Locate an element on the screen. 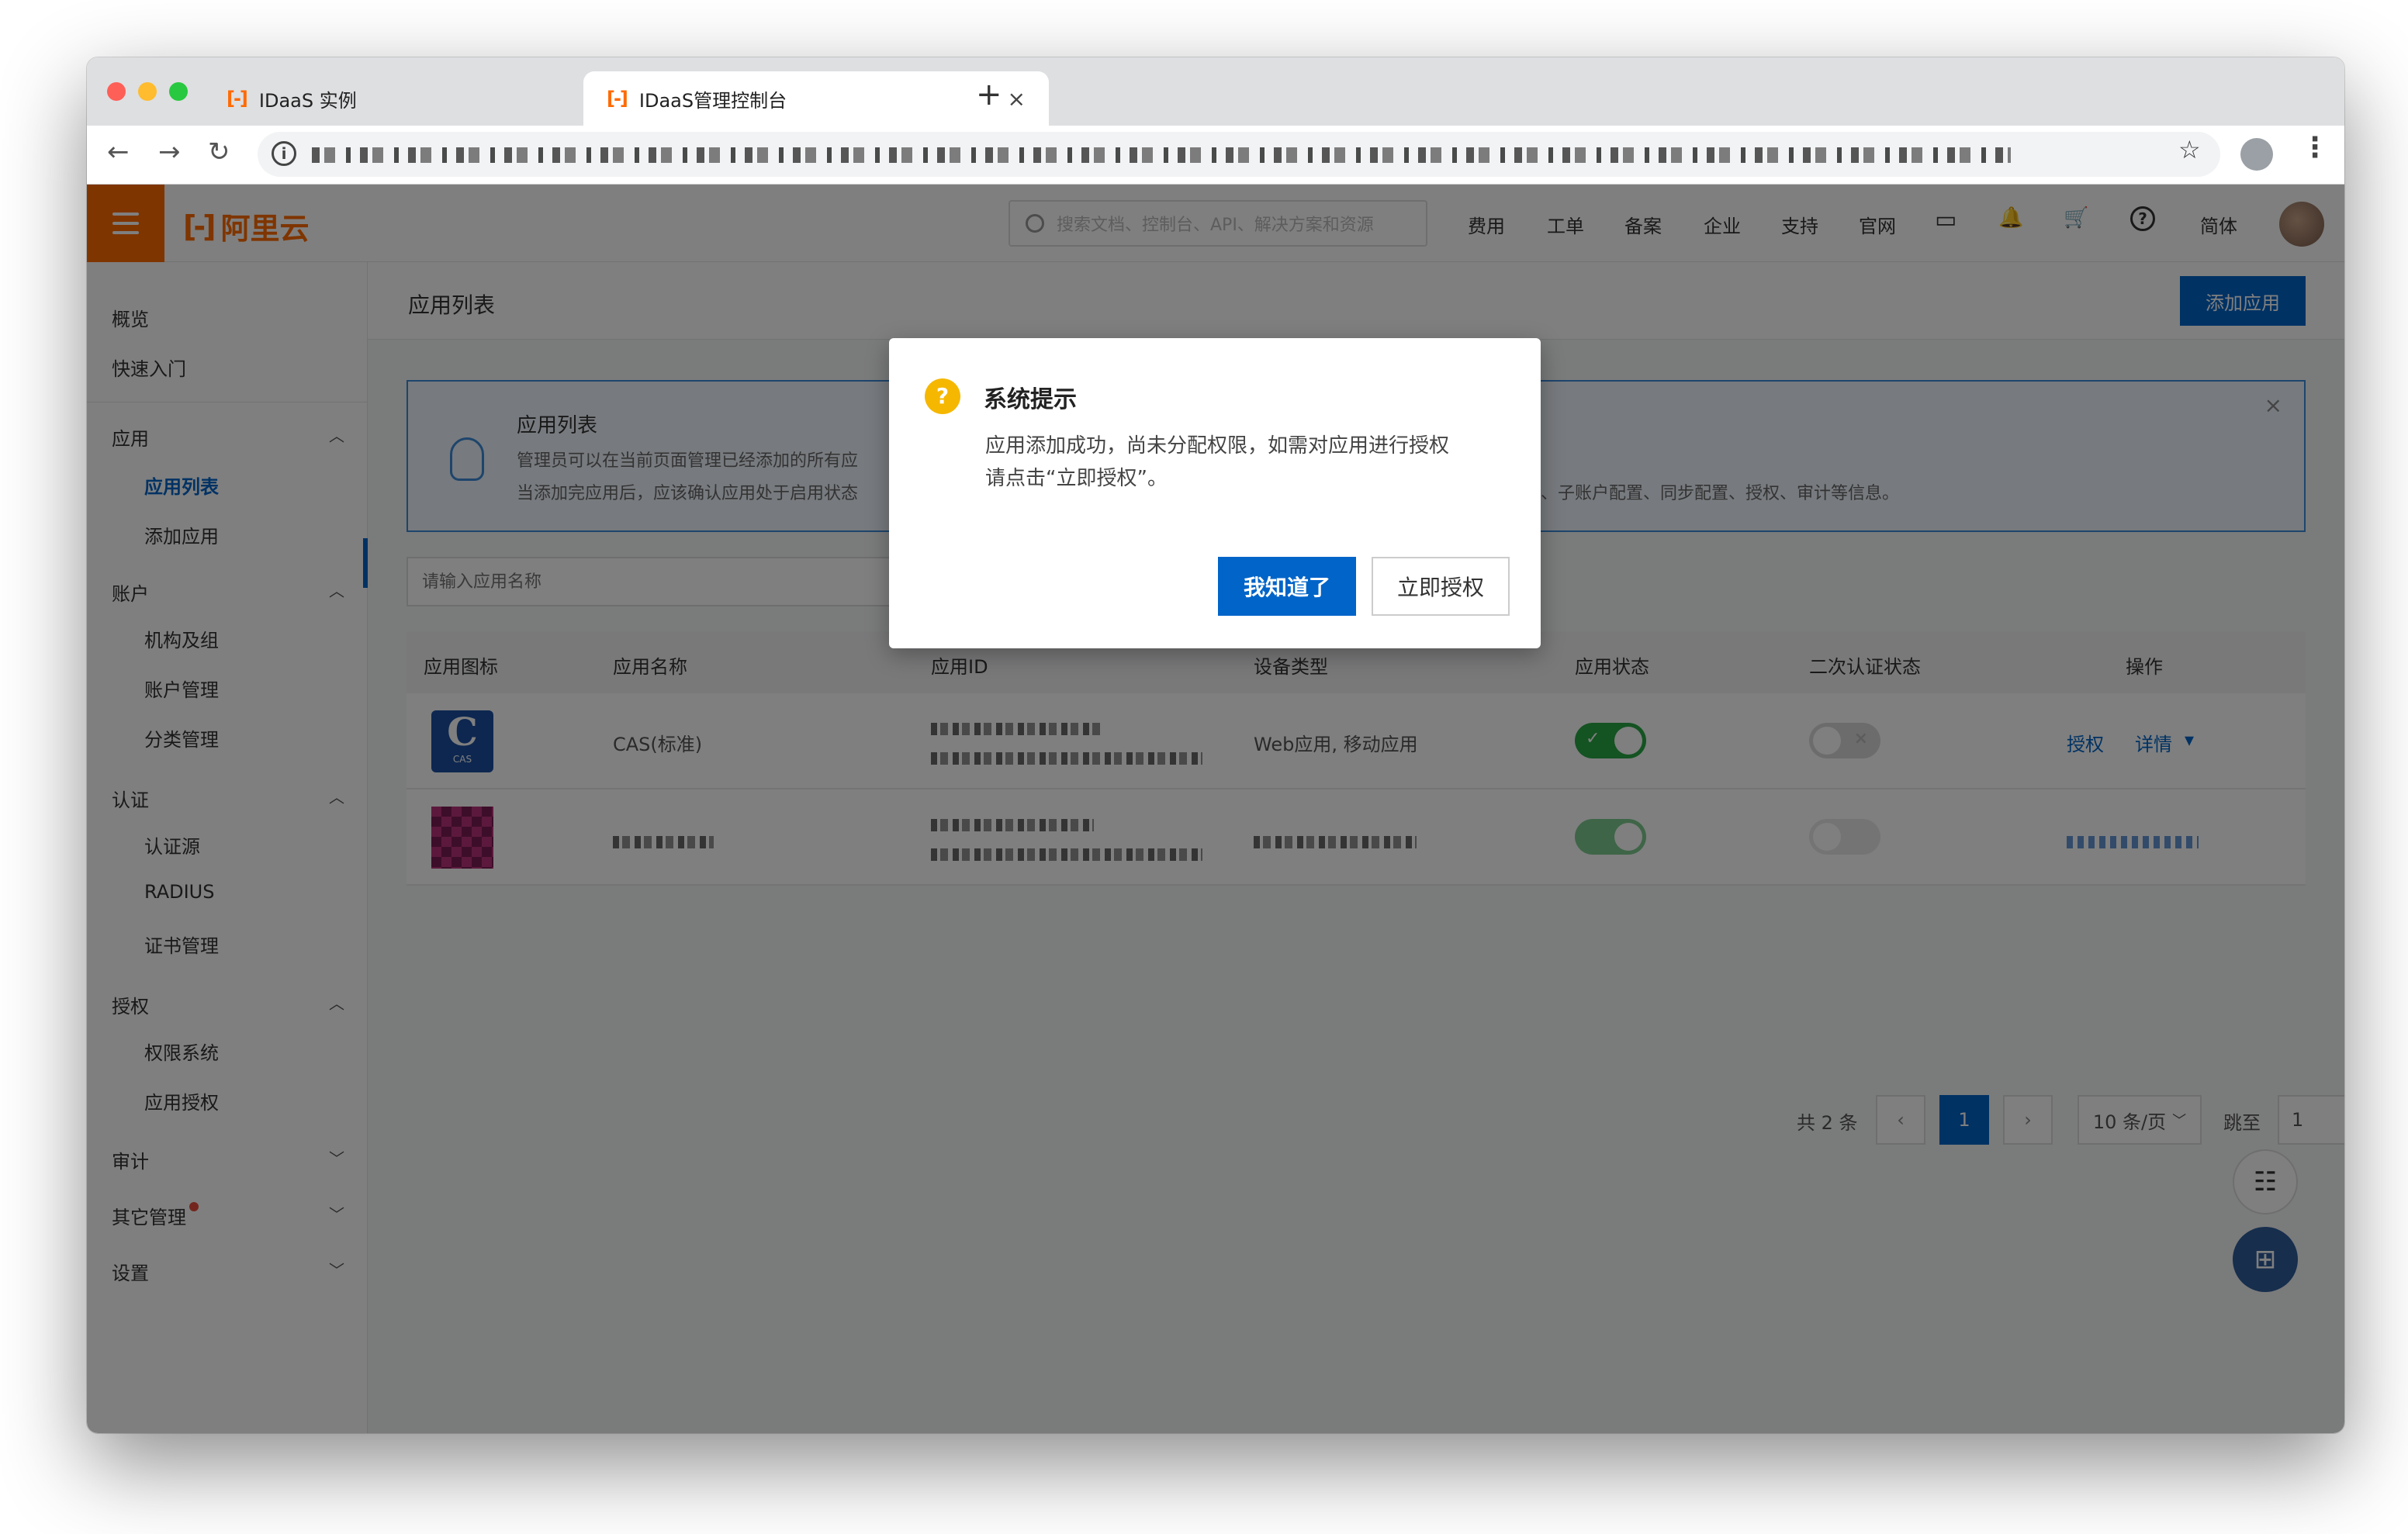 Image resolution: width=2408 pixels, height=1534 pixels. dialog-title: 系统提示 is located at coordinates (1030, 399).